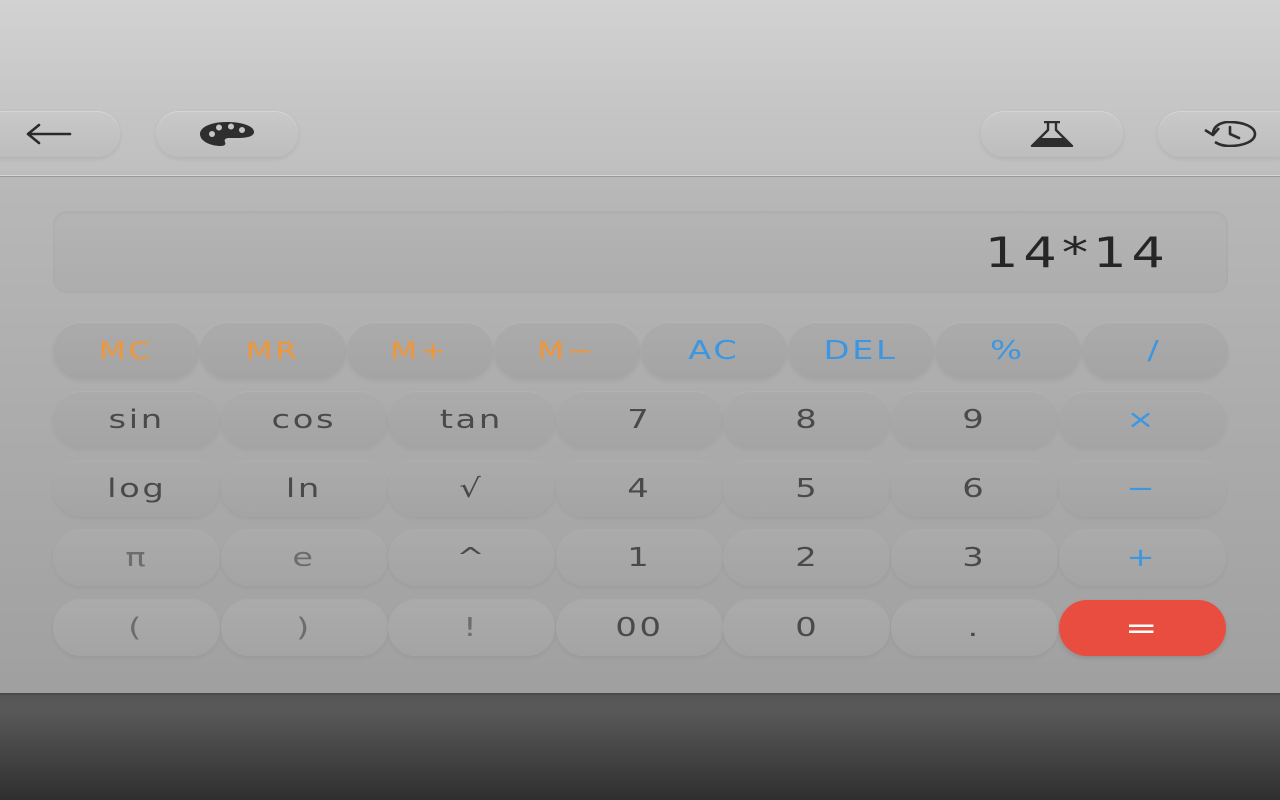 The image size is (1280, 800). I want to click on key-6: 6, so click(974, 489).